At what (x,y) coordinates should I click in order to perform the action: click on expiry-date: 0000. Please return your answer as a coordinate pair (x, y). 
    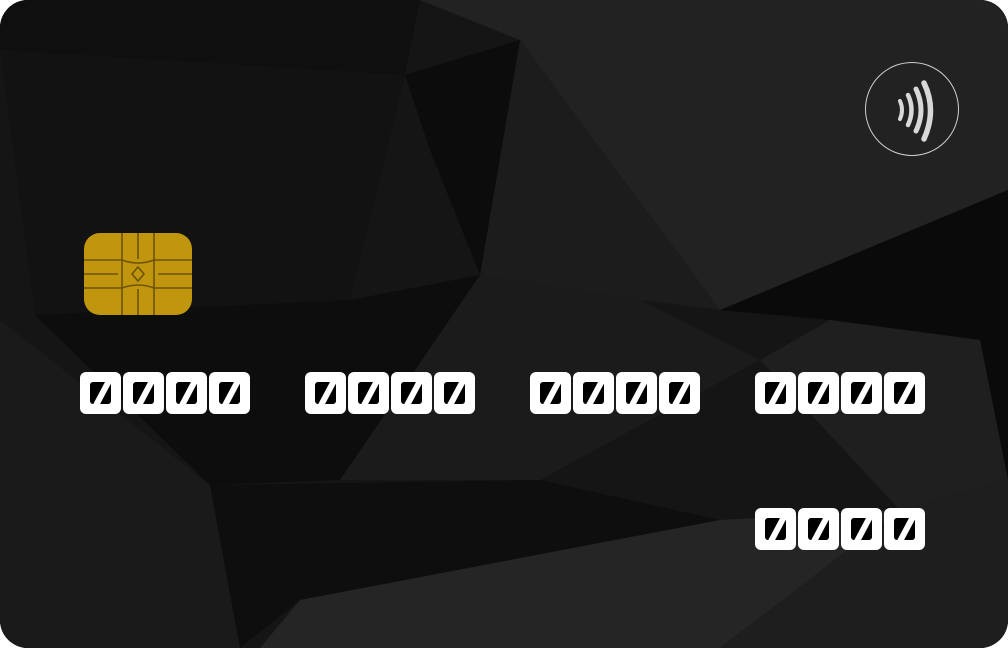
    Looking at the image, I should click on (841, 530).